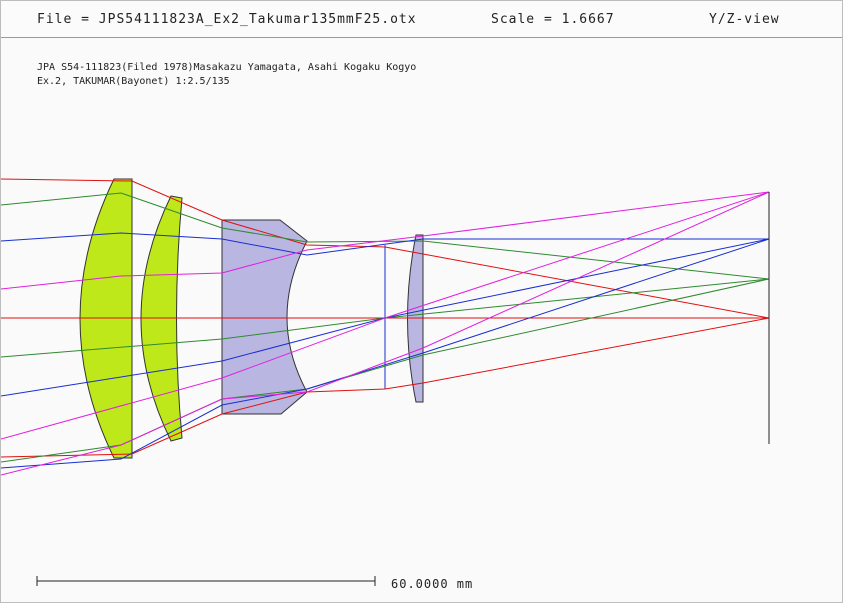 Image resolution: width=843 pixels, height=604 pixels. What do you see at coordinates (264, 317) in the screenshot?
I see `lens-element-3-negative` at bounding box center [264, 317].